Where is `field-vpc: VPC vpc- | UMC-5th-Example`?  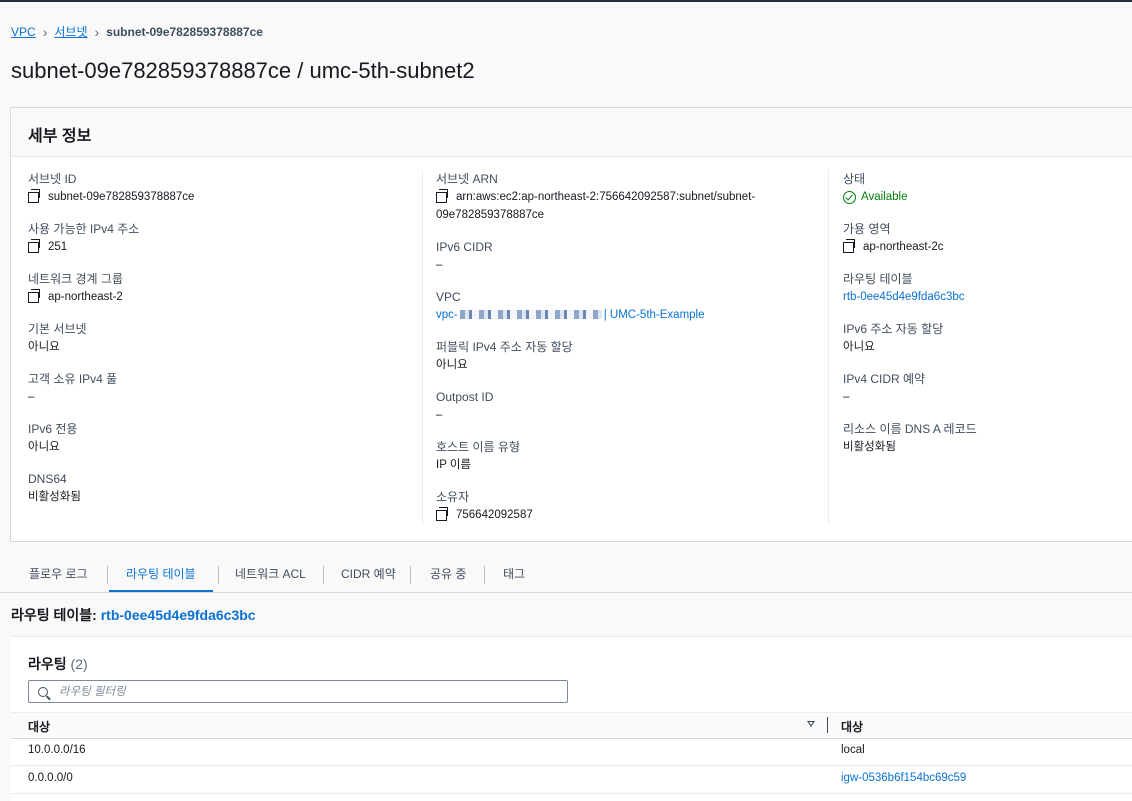
field-vpc: VPC vpc- | UMC-5th-Example is located at coordinates (636, 306).